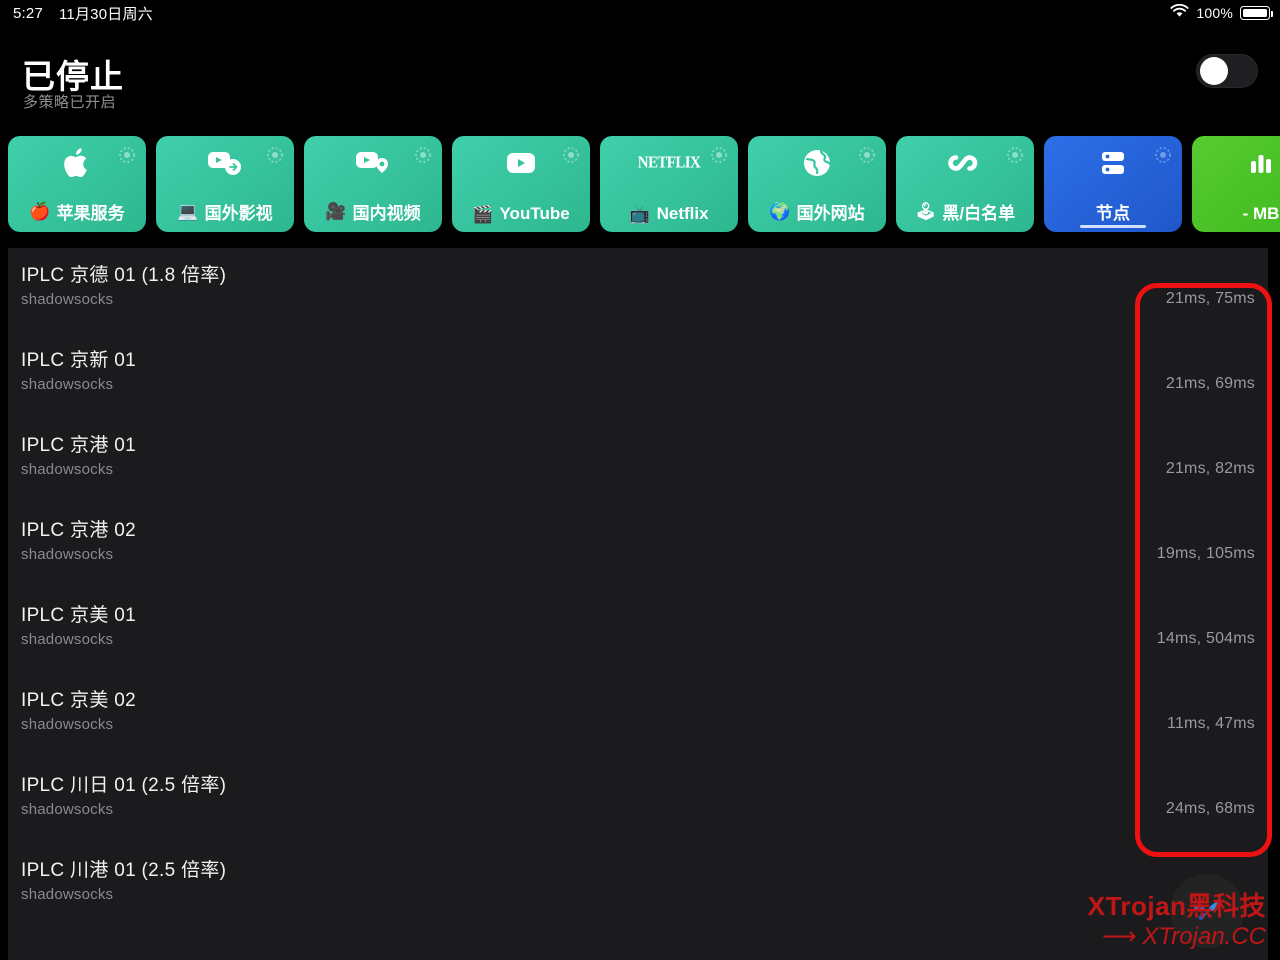 The image size is (1280, 960). I want to click on page-subtitle: 多策略已开启, so click(70, 102).